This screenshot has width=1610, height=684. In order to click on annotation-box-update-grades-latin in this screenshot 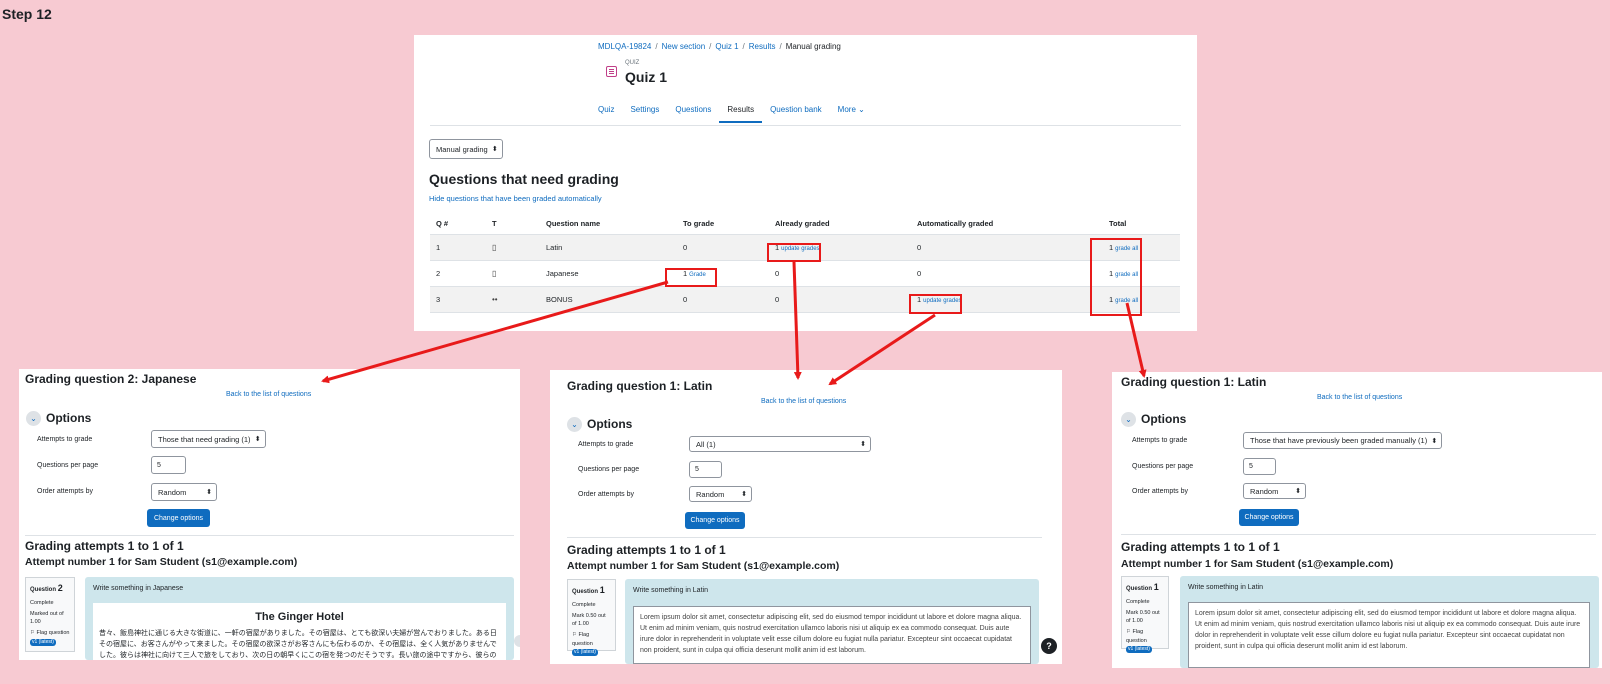, I will do `click(794, 252)`.